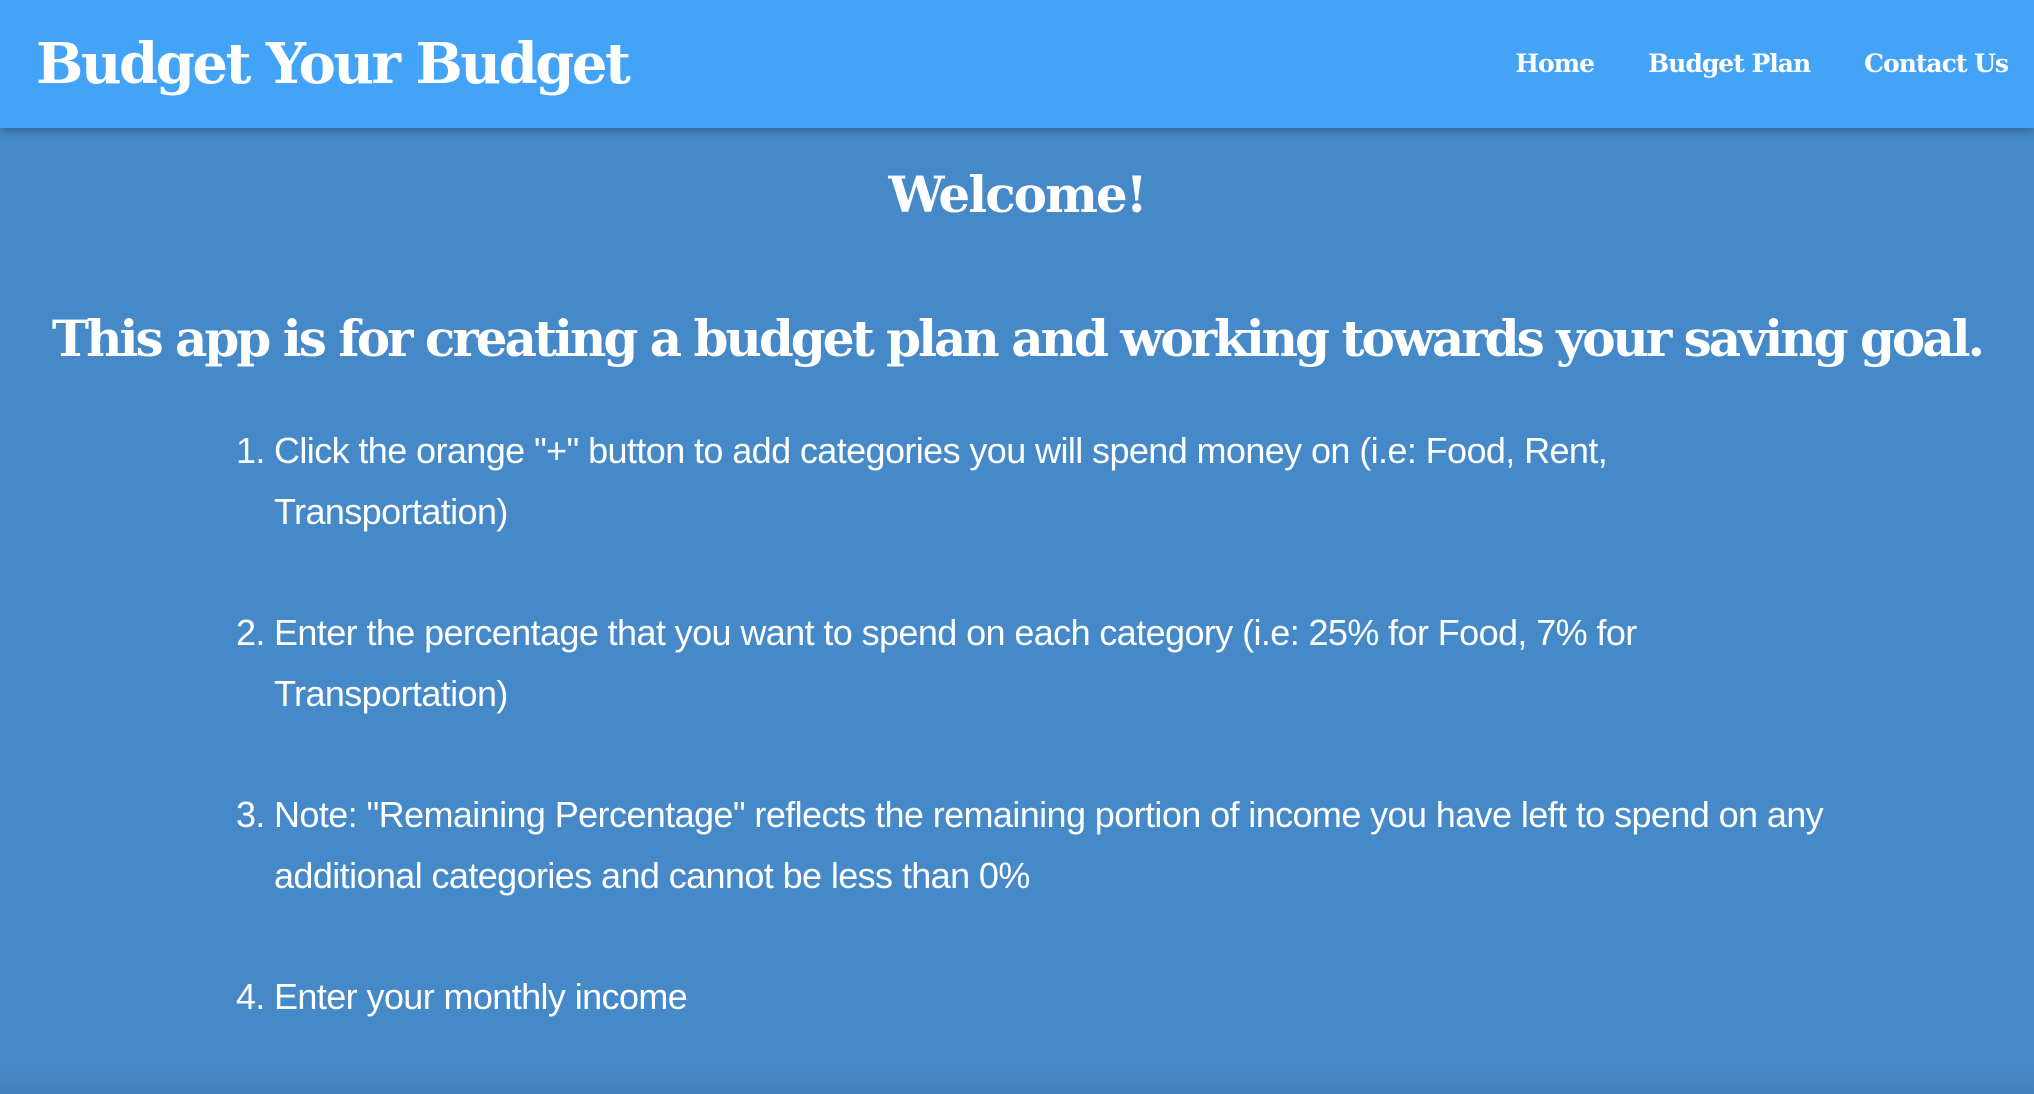  Describe the element at coordinates (1936, 64) in the screenshot. I see `nav-link-contact-us: Contact Us` at that location.